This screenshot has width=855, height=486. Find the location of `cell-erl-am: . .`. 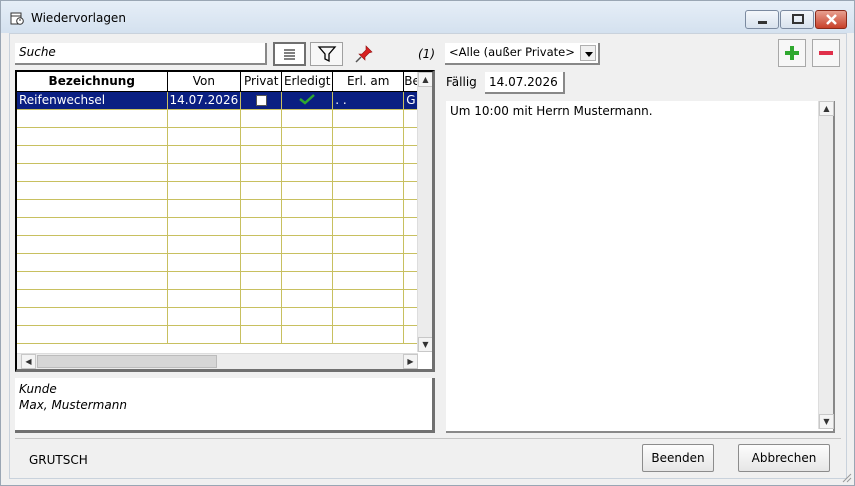

cell-erl-am: . . is located at coordinates (368, 100).